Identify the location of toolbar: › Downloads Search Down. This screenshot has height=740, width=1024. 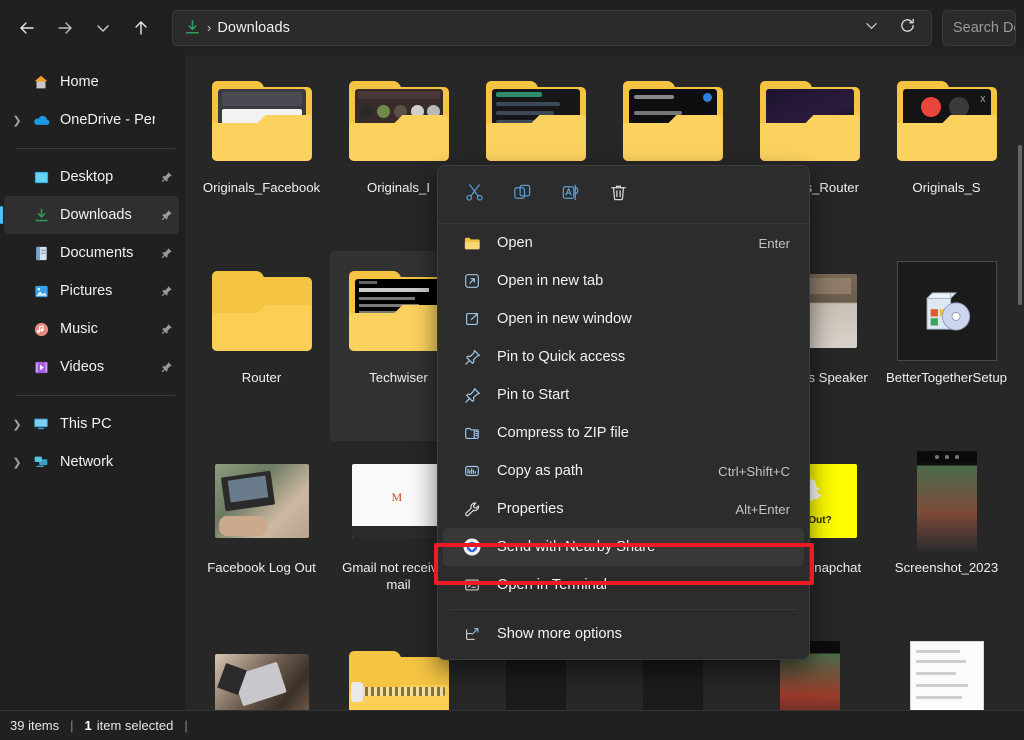
(512, 27).